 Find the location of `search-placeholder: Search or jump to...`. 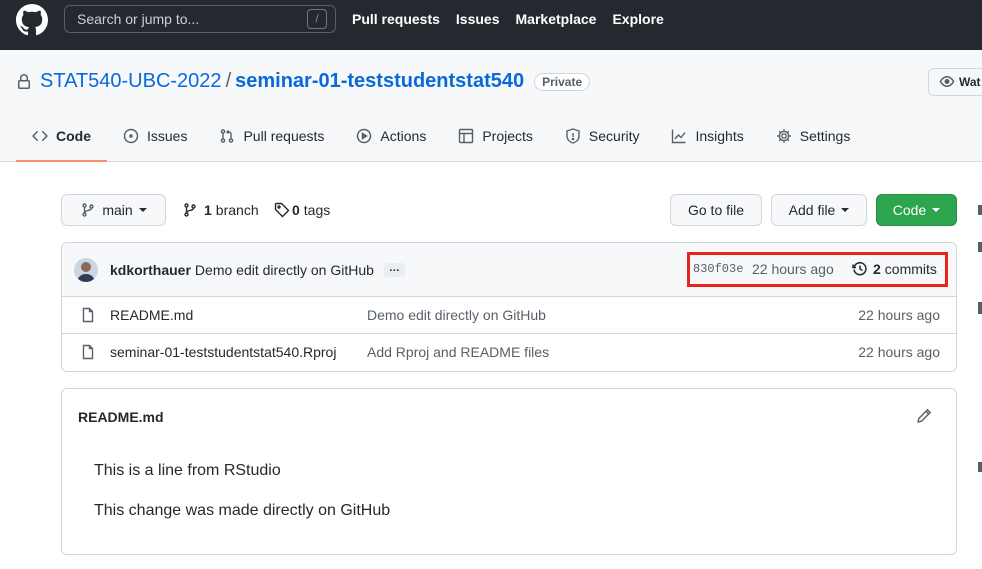

search-placeholder: Search or jump to... is located at coordinates (138, 19).